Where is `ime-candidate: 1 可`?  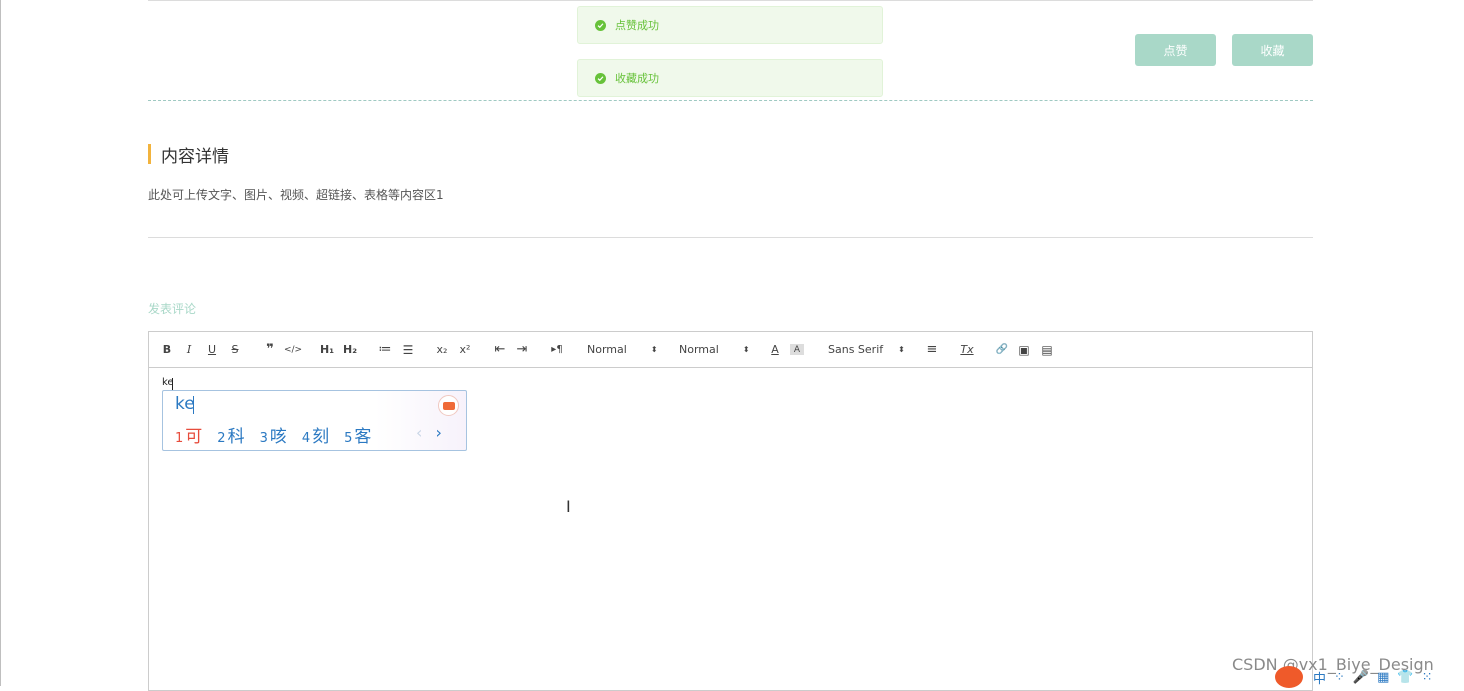
ime-candidate: 1 可 is located at coordinates (188, 434).